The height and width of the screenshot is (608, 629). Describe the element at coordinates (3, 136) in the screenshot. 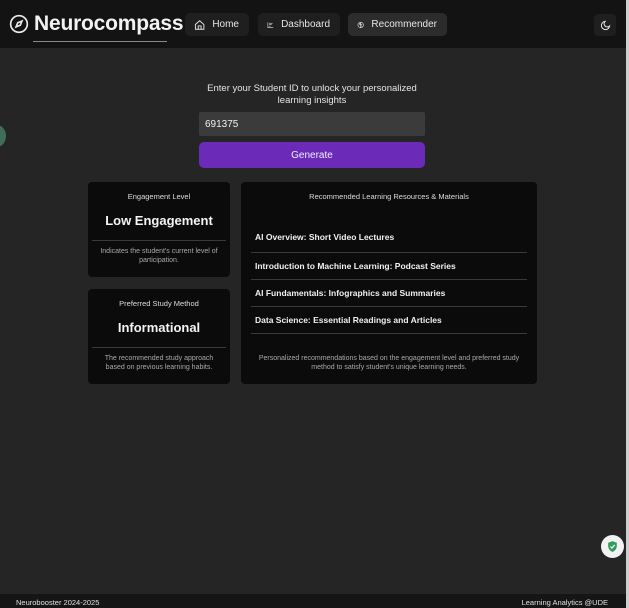

I see `side-decoration` at that location.